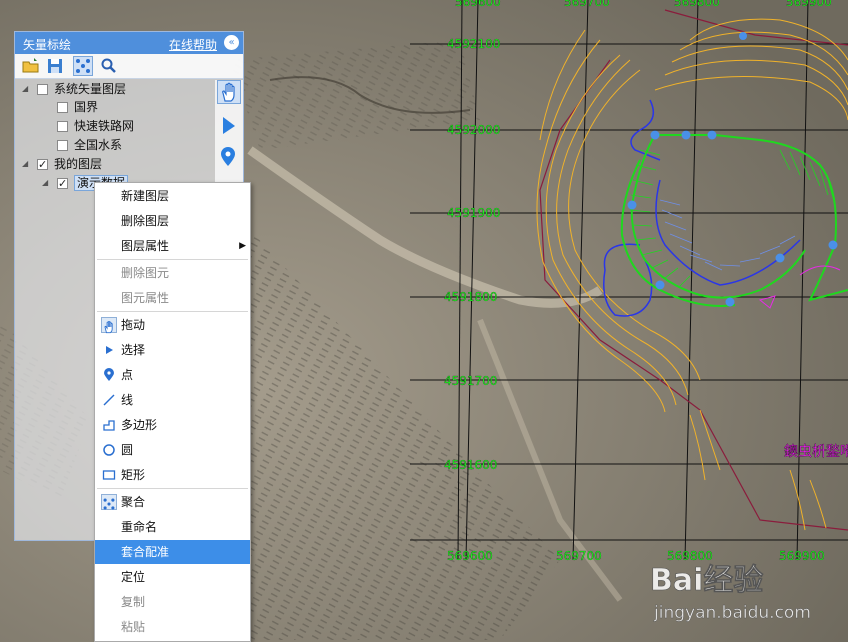 Image resolution: width=848 pixels, height=642 pixels. Describe the element at coordinates (172, 221) in the screenshot. I see `menu-item-delete-layer: 删除图层` at that location.